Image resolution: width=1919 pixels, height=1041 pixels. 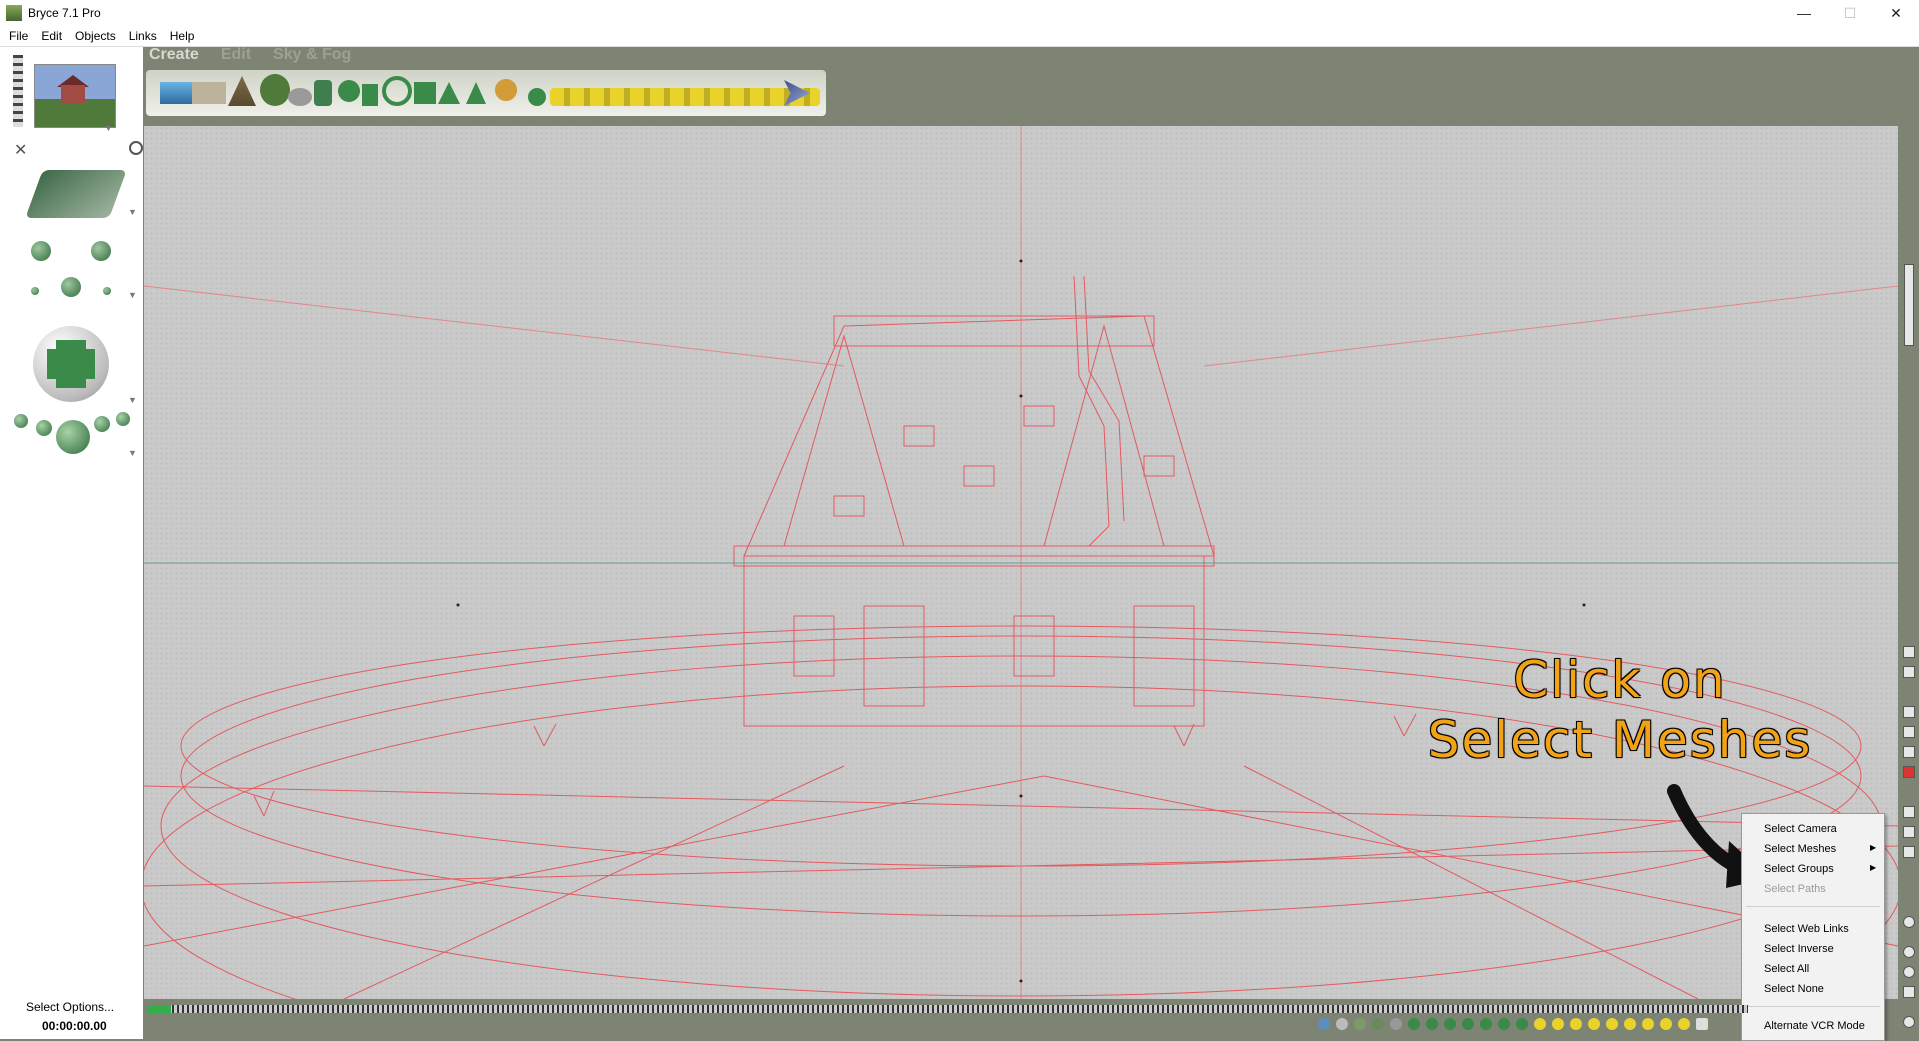 I want to click on torus-primitive-icon, so click(x=397, y=91).